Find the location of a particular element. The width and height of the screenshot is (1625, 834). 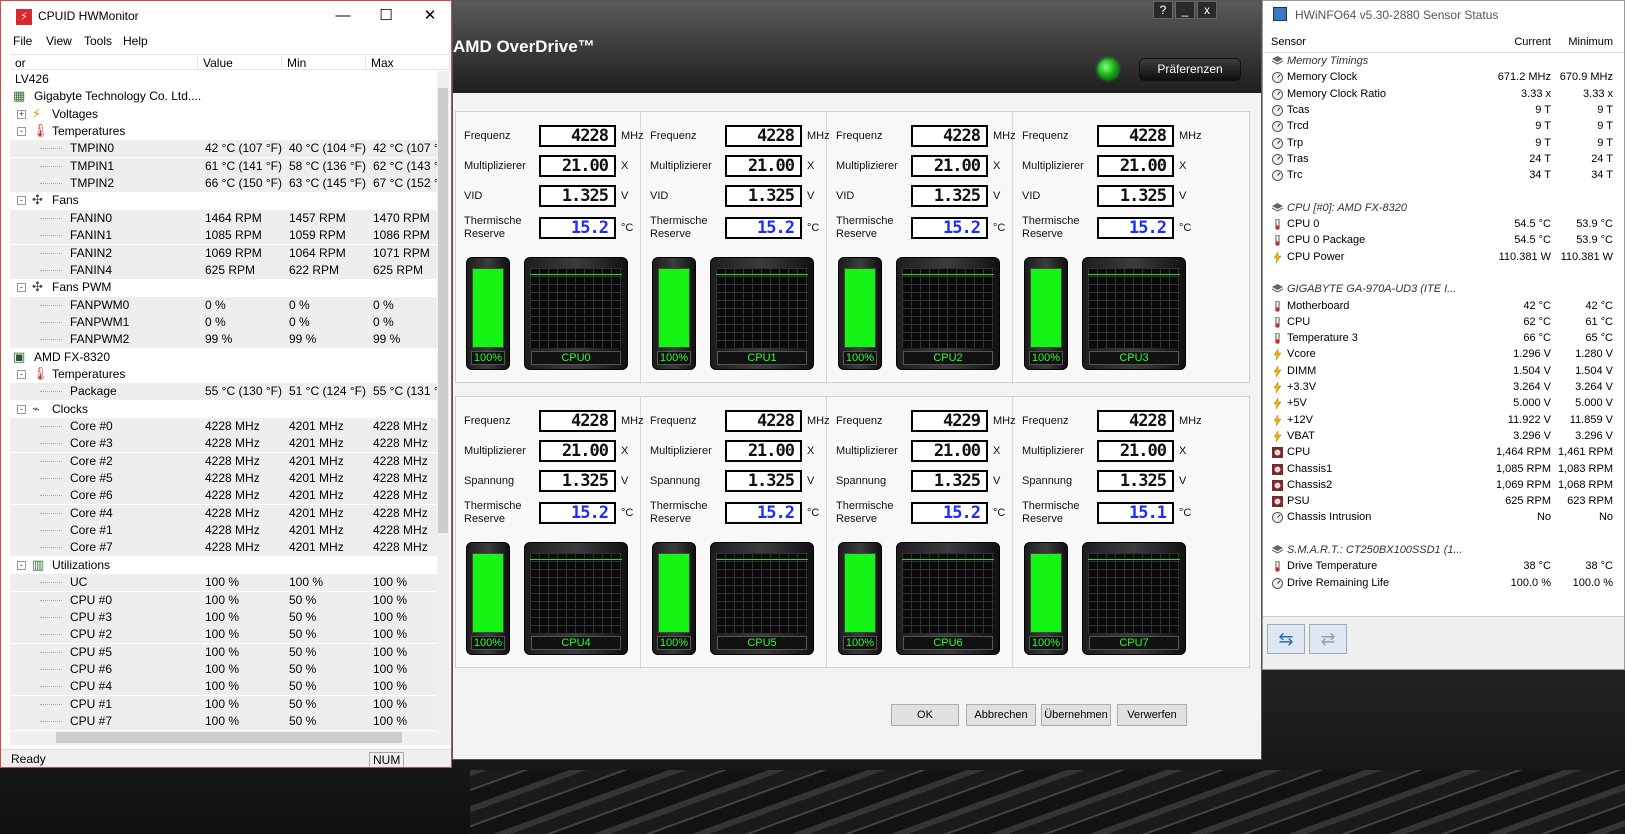

sensor-group-header: Memory Timings is located at coordinates (1443, 61).